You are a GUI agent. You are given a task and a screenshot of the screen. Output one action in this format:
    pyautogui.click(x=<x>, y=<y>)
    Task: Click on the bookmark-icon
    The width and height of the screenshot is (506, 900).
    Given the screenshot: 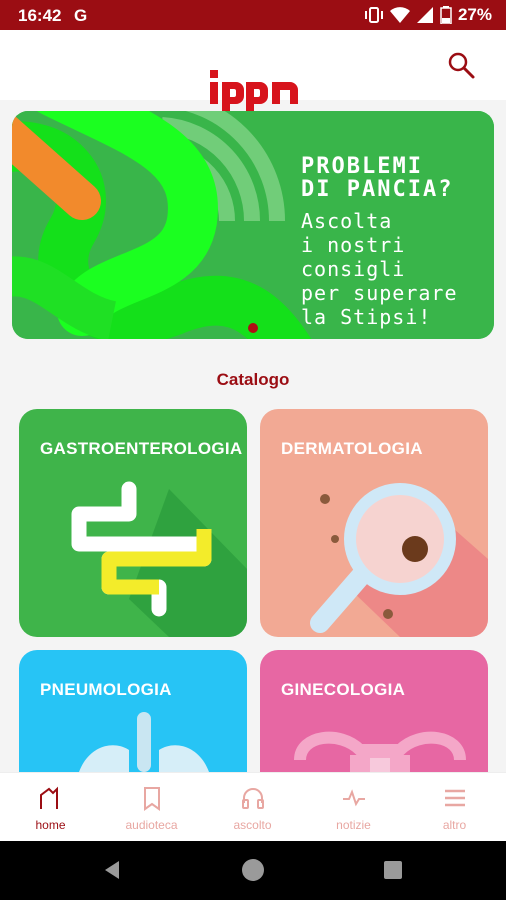 What is the action you would take?
    pyautogui.click(x=152, y=799)
    